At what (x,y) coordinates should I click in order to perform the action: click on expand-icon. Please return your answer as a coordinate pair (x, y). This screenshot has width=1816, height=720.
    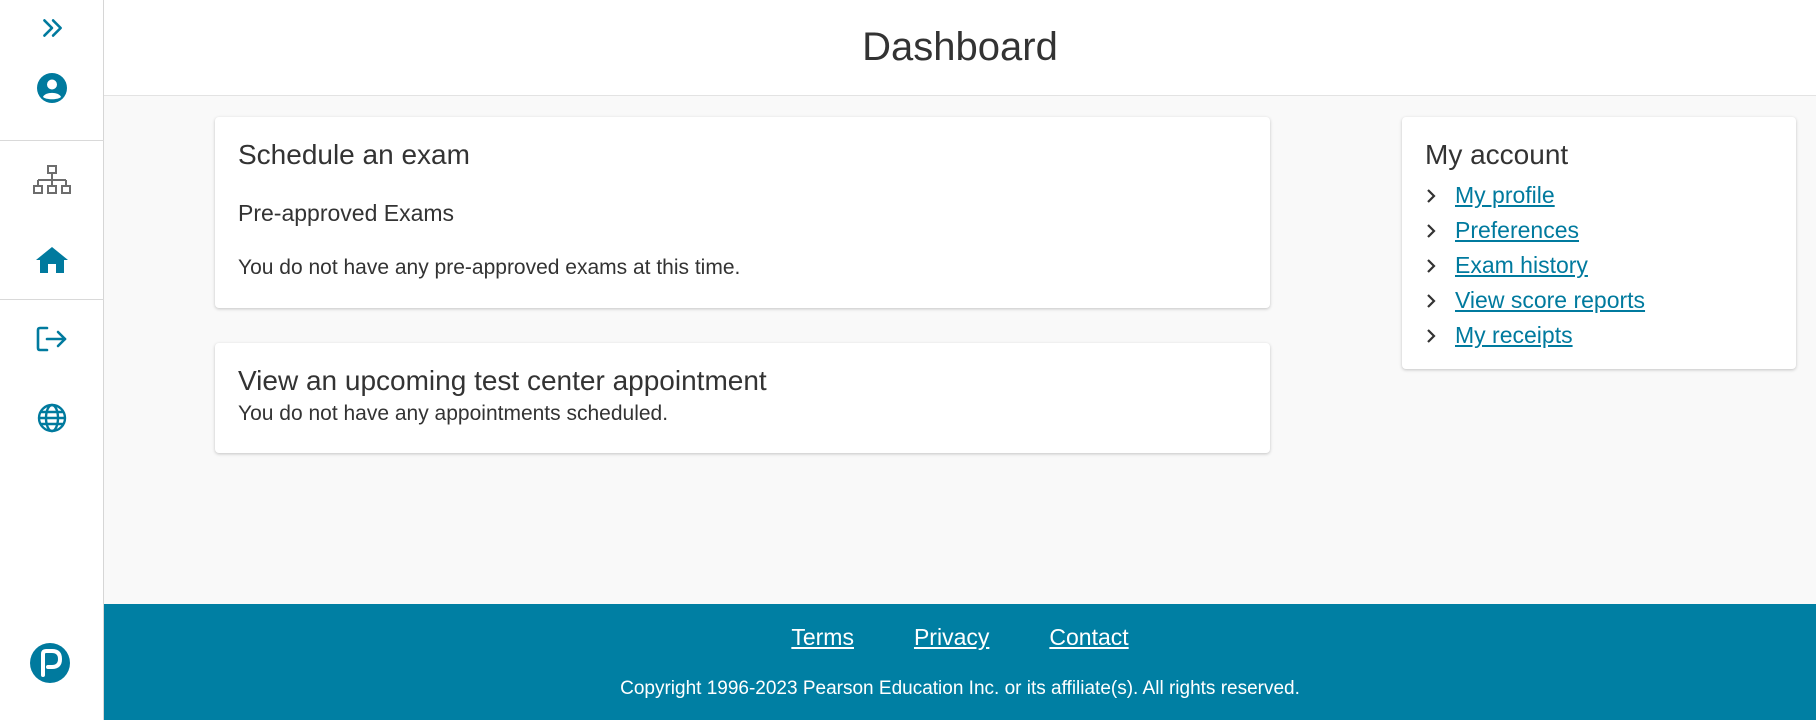
    Looking at the image, I should click on (52, 28).